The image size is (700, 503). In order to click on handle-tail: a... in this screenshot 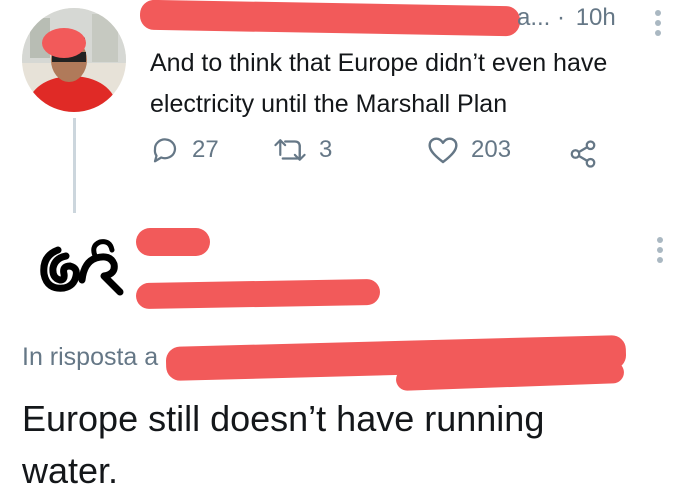, I will do `click(533, 17)`.